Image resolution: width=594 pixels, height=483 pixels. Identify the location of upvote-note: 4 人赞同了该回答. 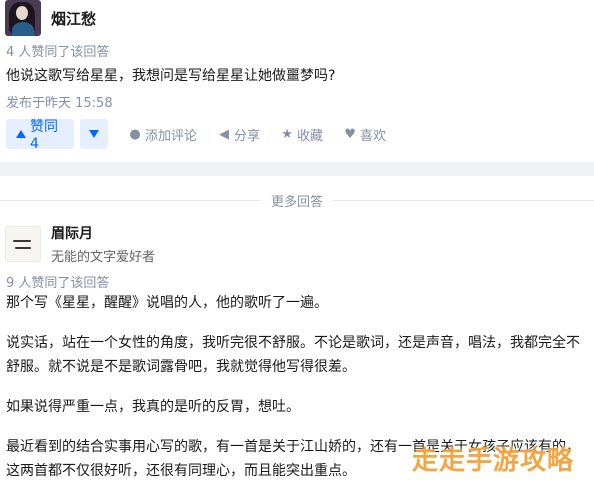
(58, 52).